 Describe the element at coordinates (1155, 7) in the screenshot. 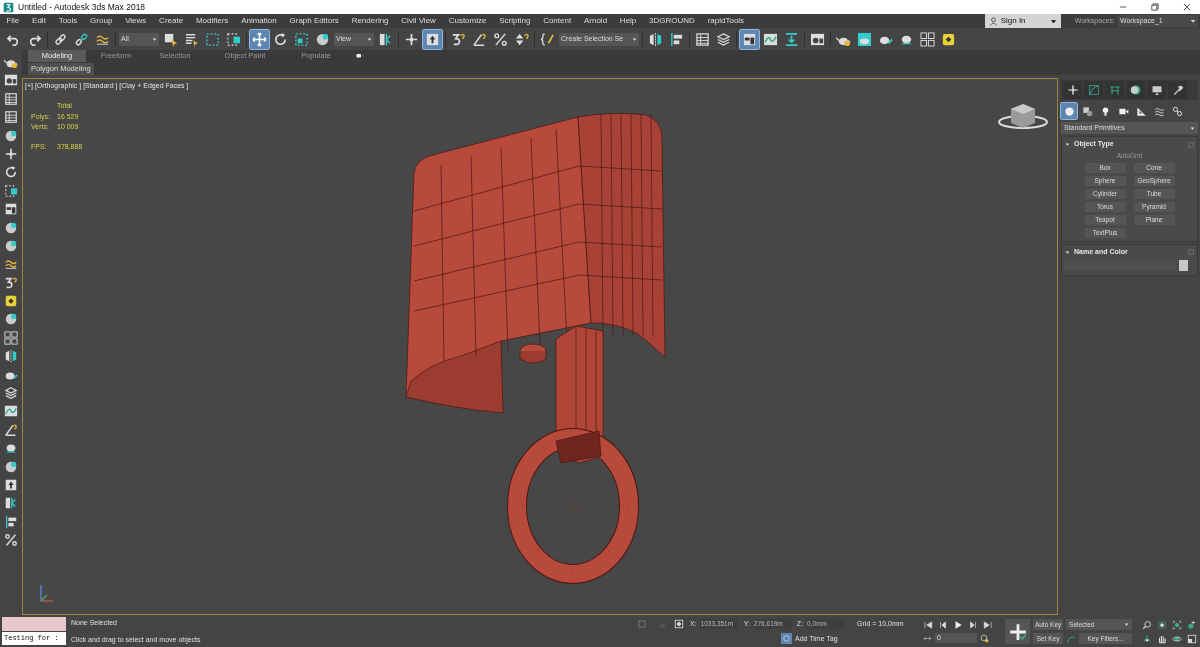

I see `restore-icon` at that location.